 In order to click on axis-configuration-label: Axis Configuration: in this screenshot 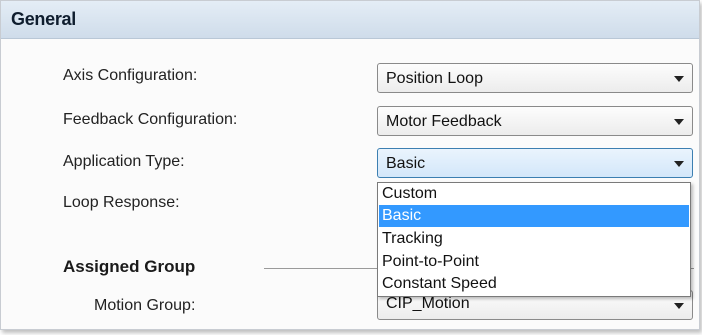, I will do `click(130, 75)`.